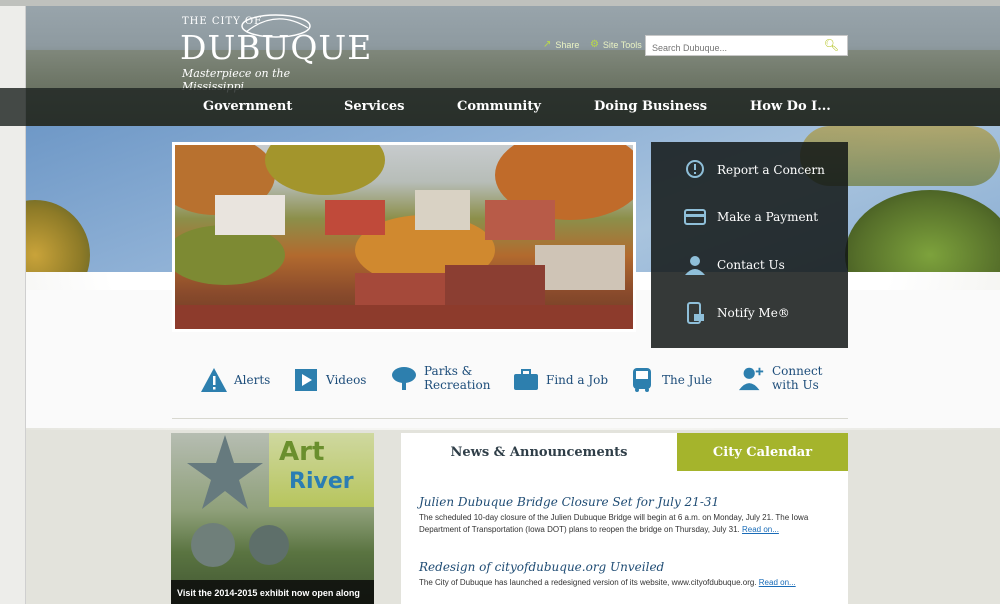 This screenshot has height=604, width=1000. I want to click on connect-label: Connect with Us, so click(797, 378).